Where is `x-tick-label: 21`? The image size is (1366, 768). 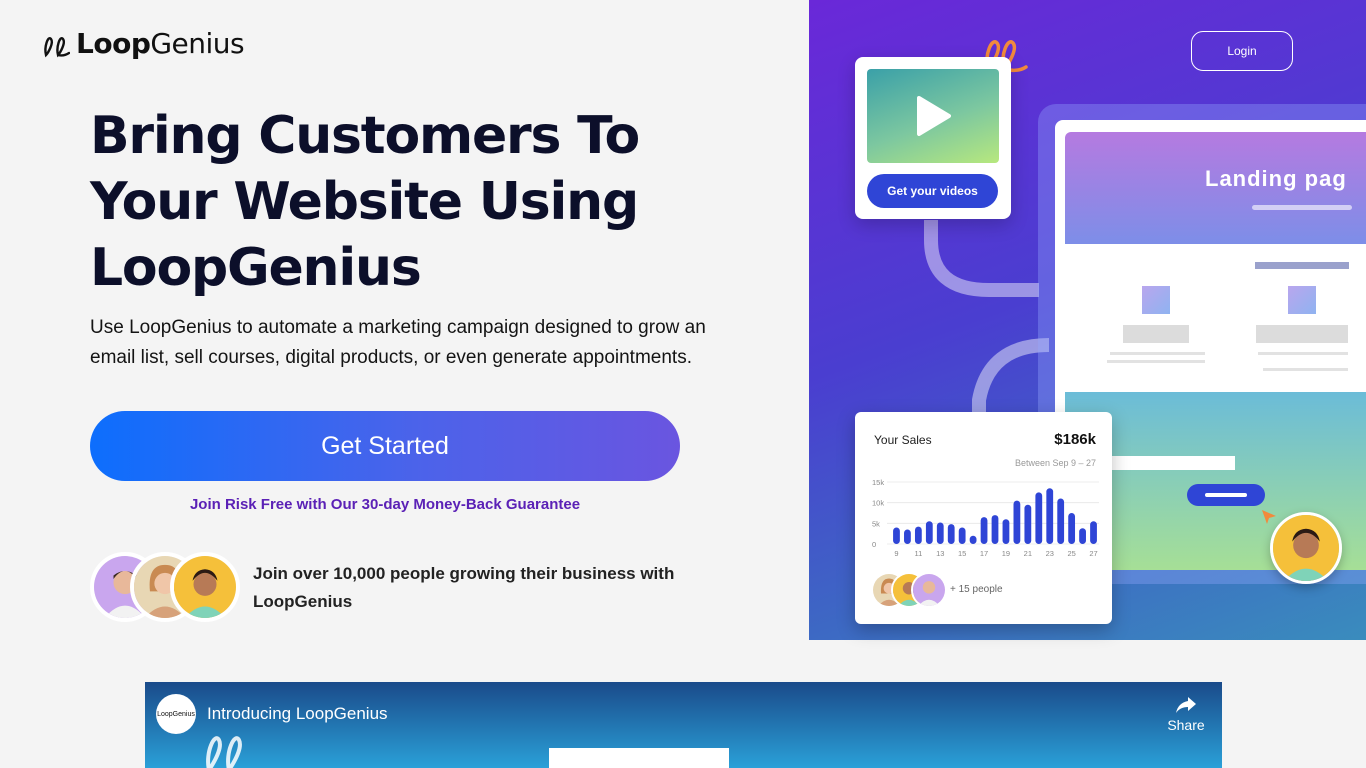 x-tick-label: 21 is located at coordinates (1028, 553).